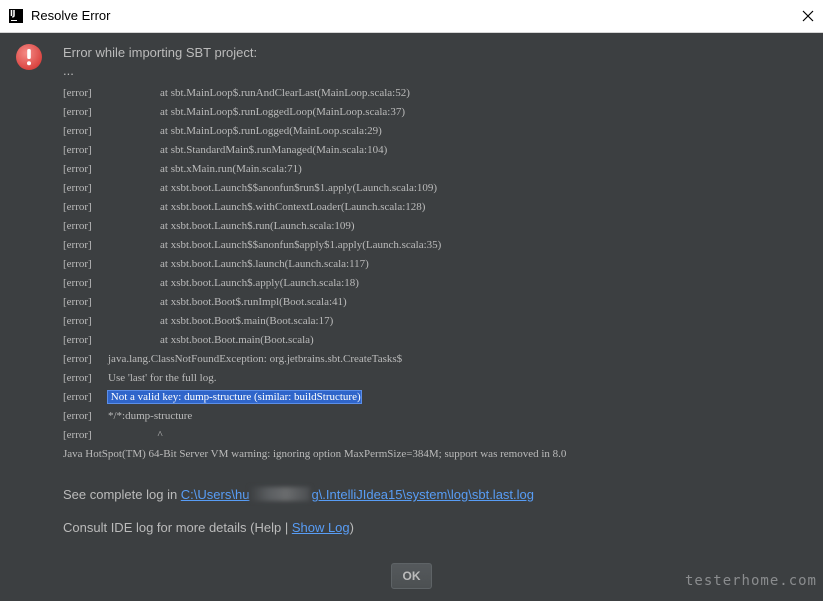 This screenshot has height=601, width=823. What do you see at coordinates (433, 435) in the screenshot?
I see `log-line: [error] ^` at bounding box center [433, 435].